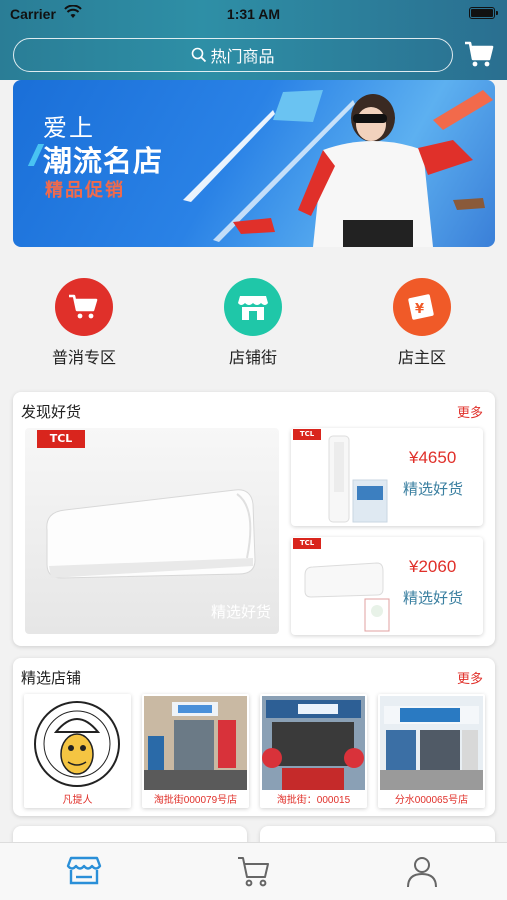 This screenshot has width=507, height=900. I want to click on search-placeholder: 热门商品, so click(242, 57).